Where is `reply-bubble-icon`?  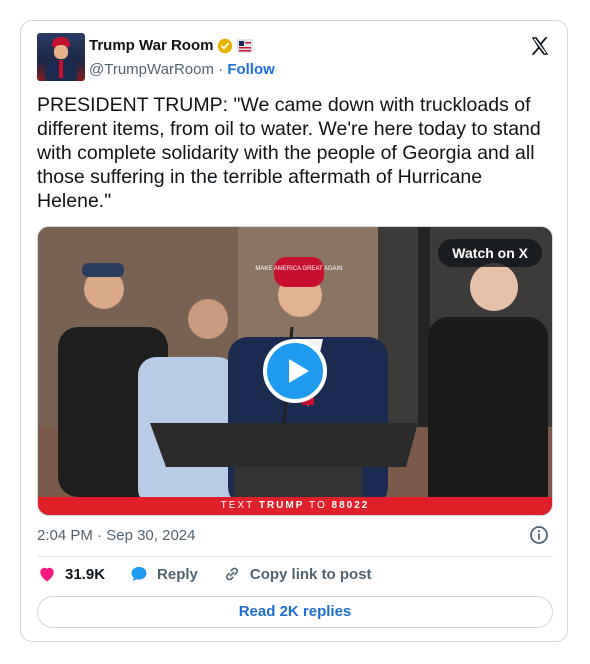 reply-bubble-icon is located at coordinates (139, 574).